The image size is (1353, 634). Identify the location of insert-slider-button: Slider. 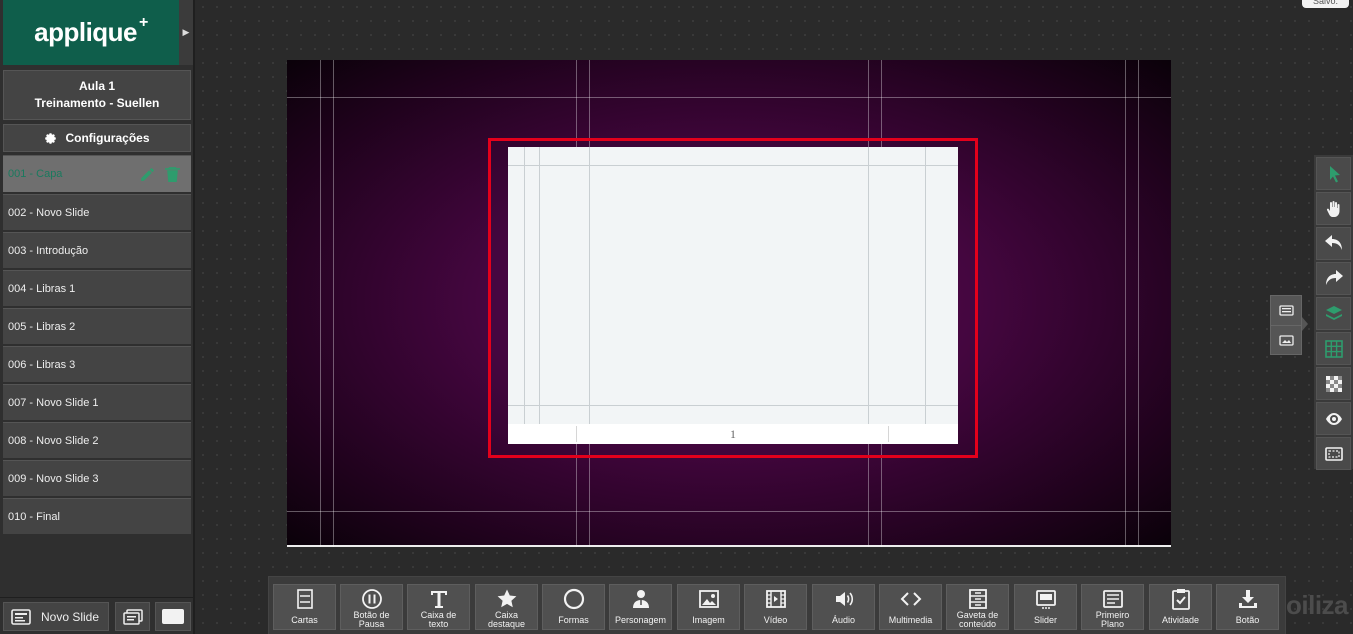
(1045, 607).